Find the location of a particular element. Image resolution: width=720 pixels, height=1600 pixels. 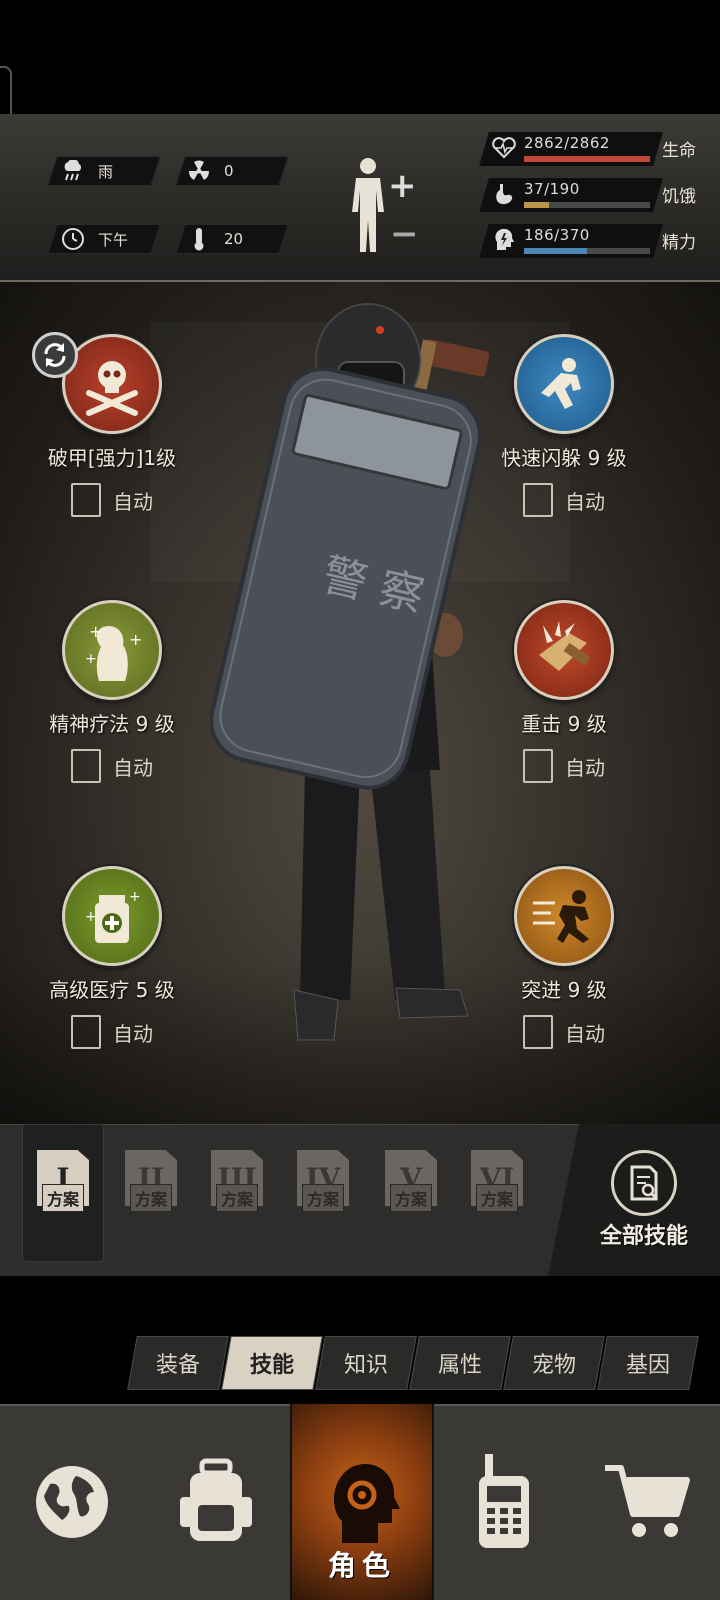

skill-name: 高级医疗 5 级 is located at coordinates (112, 990).